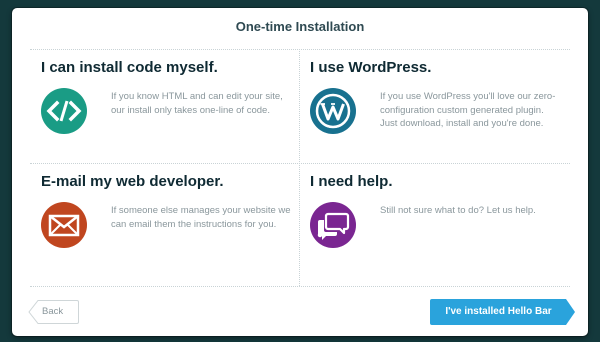  I want to click on option-title: I need help., so click(351, 181).